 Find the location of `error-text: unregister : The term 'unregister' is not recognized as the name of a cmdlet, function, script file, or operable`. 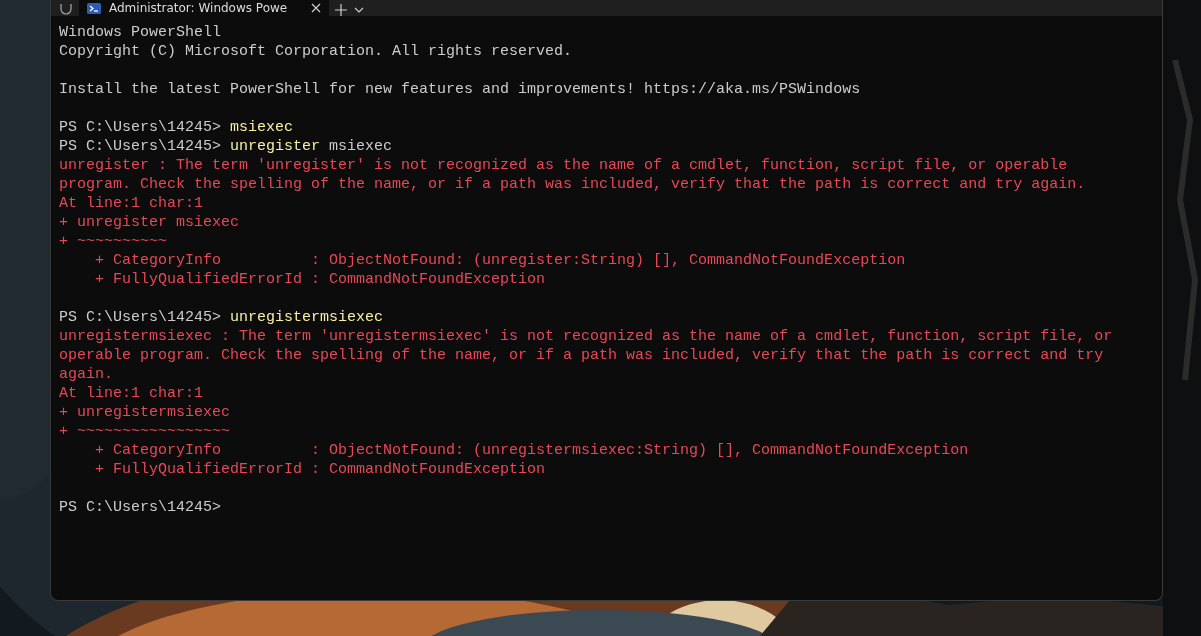

error-text: unregister : The term 'unregister' is not recognized as the name of a cmdlet, function, script file, or operable is located at coordinates (563, 165).